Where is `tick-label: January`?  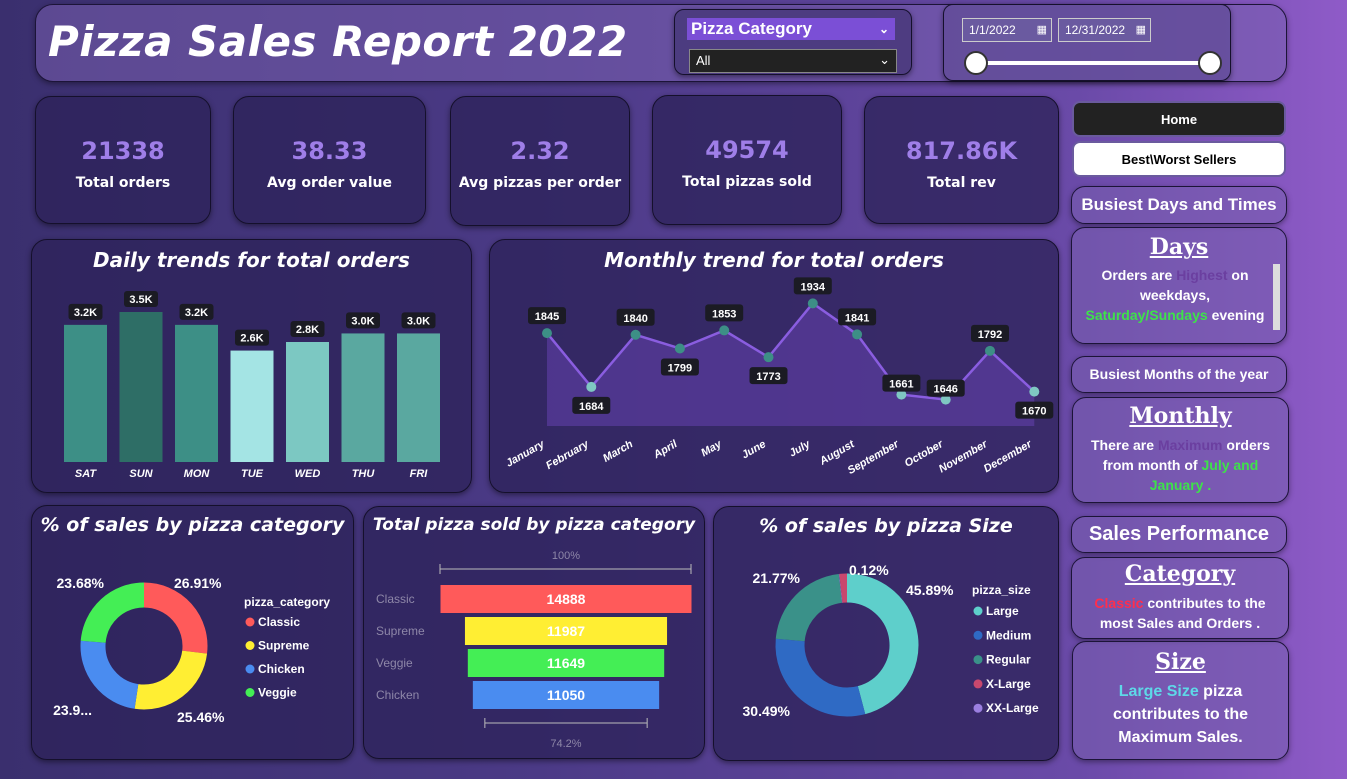 tick-label: January is located at coordinates (525, 454).